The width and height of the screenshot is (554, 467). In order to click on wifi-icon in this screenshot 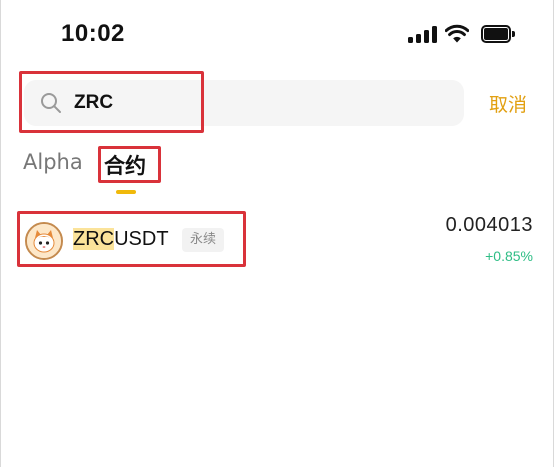, I will do `click(457, 33)`.